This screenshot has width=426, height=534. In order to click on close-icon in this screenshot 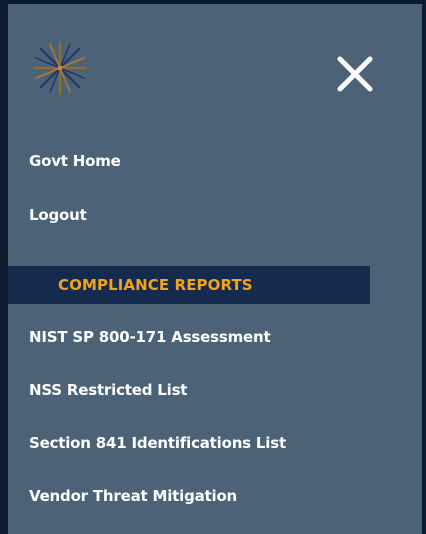, I will do `click(355, 74)`.